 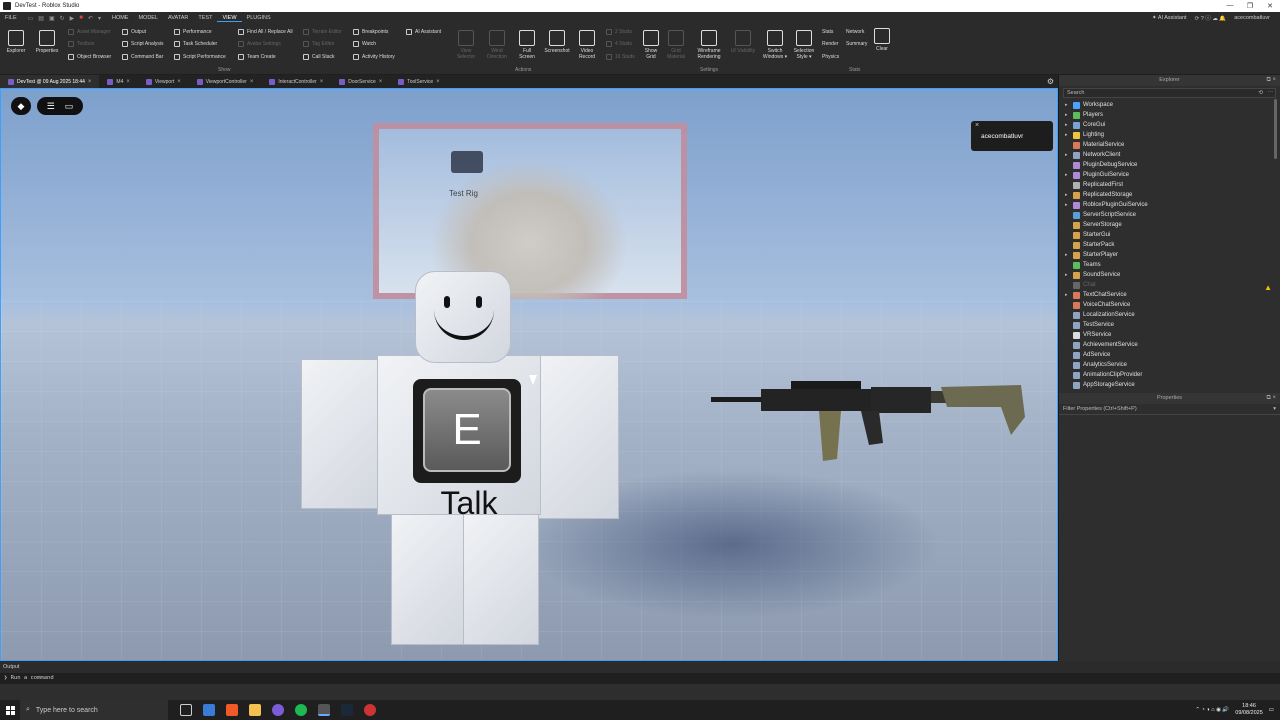 I want to click on explorer-item: ▸ CoreGui, so click(x=1169, y=125).